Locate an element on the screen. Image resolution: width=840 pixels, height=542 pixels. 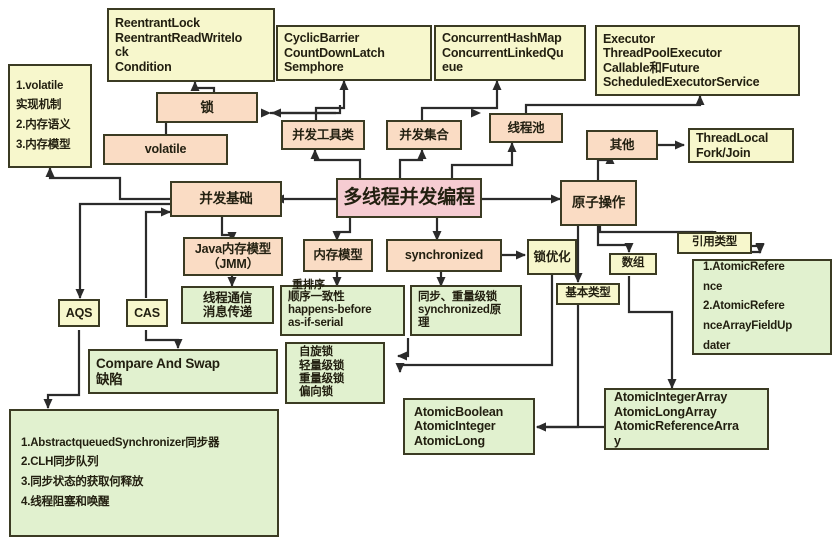
node-line: Fork/Join is located at coordinates (723, 152).